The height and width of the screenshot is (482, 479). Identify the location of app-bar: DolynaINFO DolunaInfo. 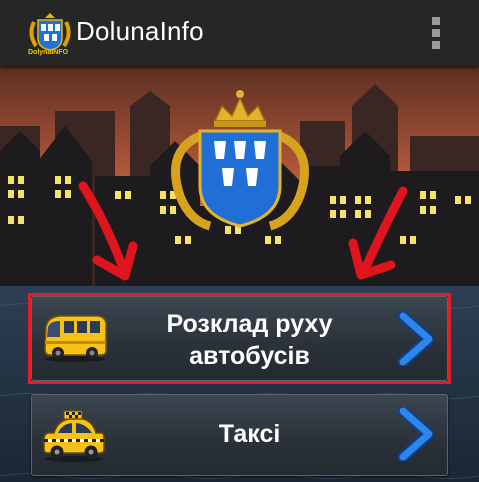
(239, 33).